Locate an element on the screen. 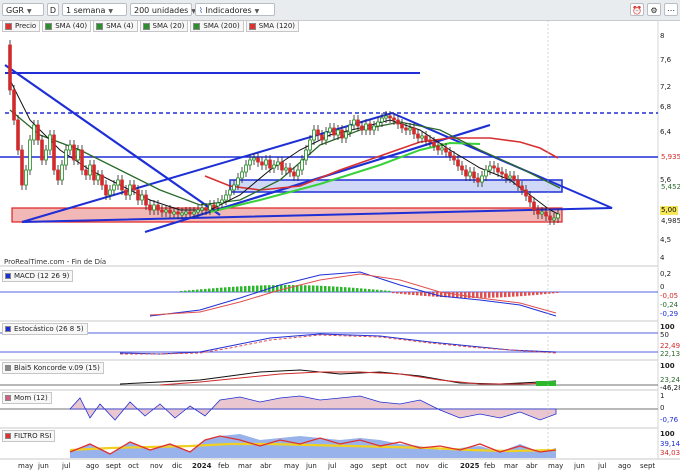 The image size is (680, 474). time-axis-label: mar is located at coordinates (245, 466).